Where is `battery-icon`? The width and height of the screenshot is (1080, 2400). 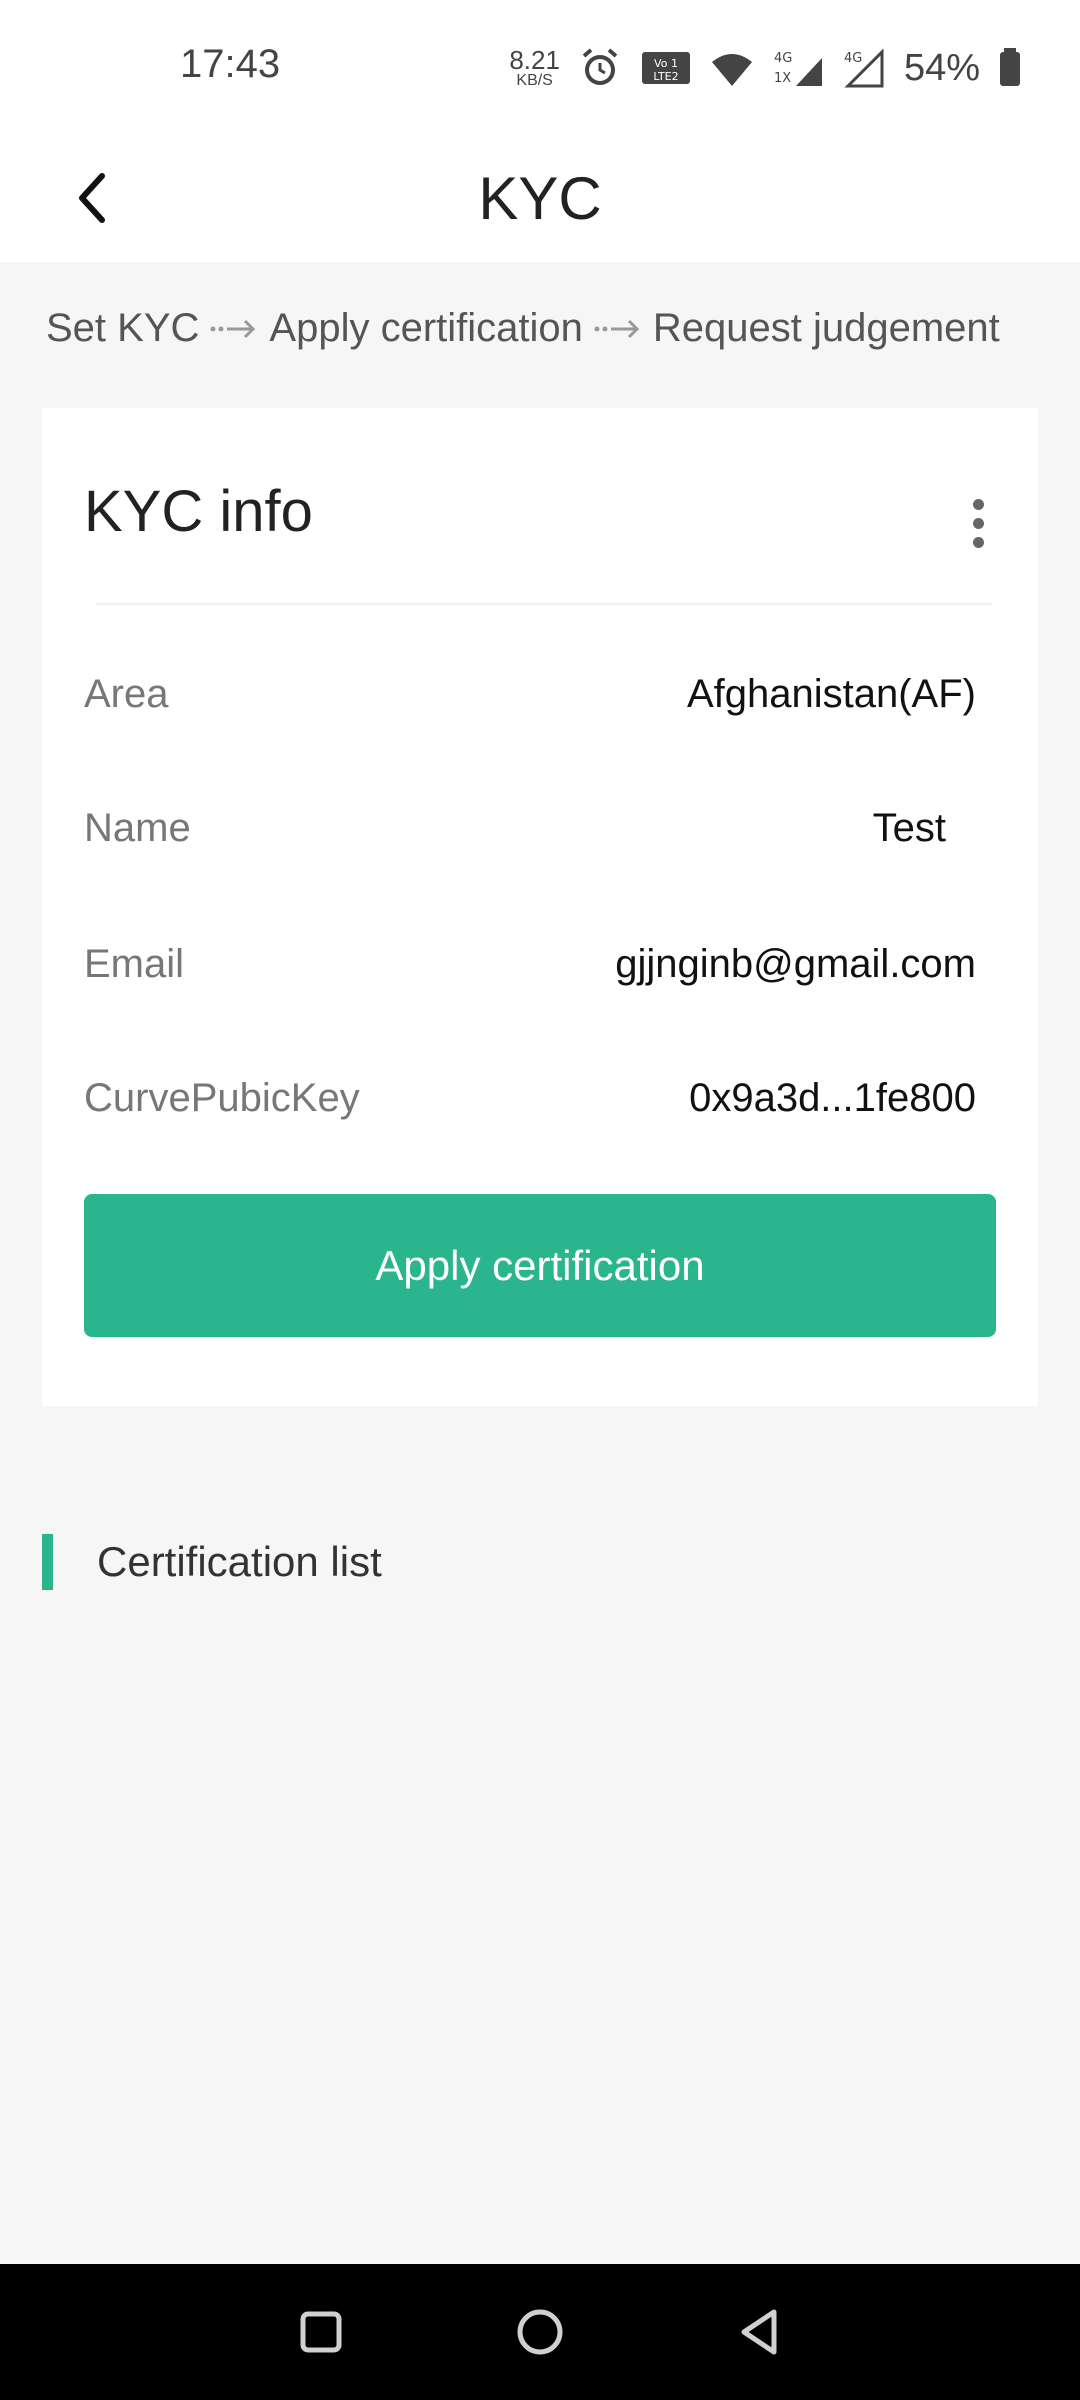
battery-icon is located at coordinates (1010, 67).